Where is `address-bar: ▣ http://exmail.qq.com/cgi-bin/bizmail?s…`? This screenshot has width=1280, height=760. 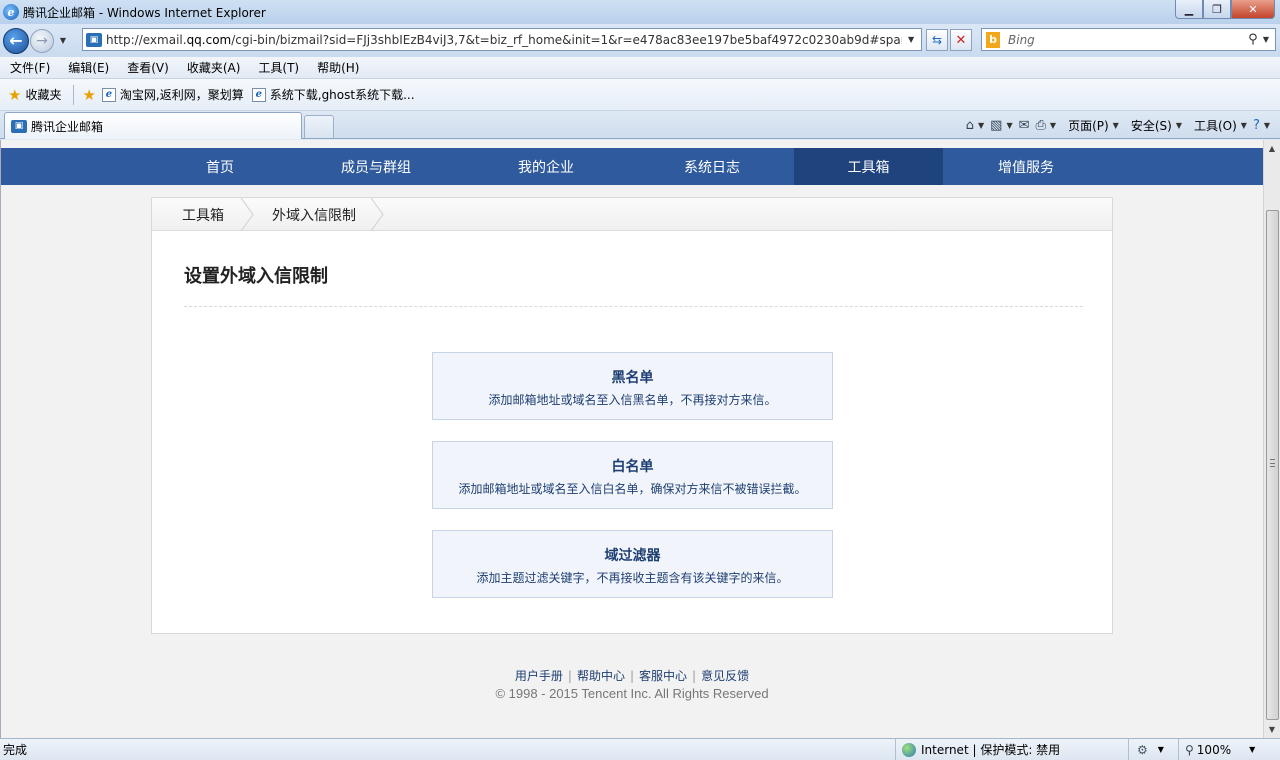
address-bar: ▣ http://exmail.qq.com/cgi-bin/bizmail?s… is located at coordinates (502, 39).